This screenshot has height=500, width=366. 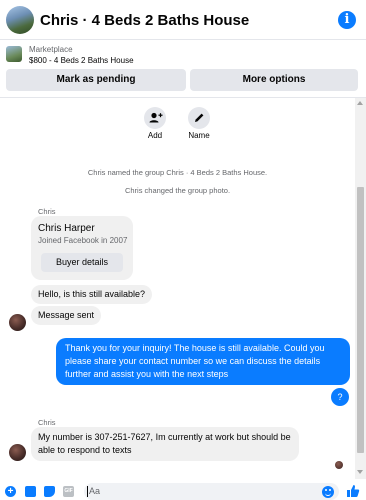 I want to click on add-person-icon, so click(x=155, y=118).